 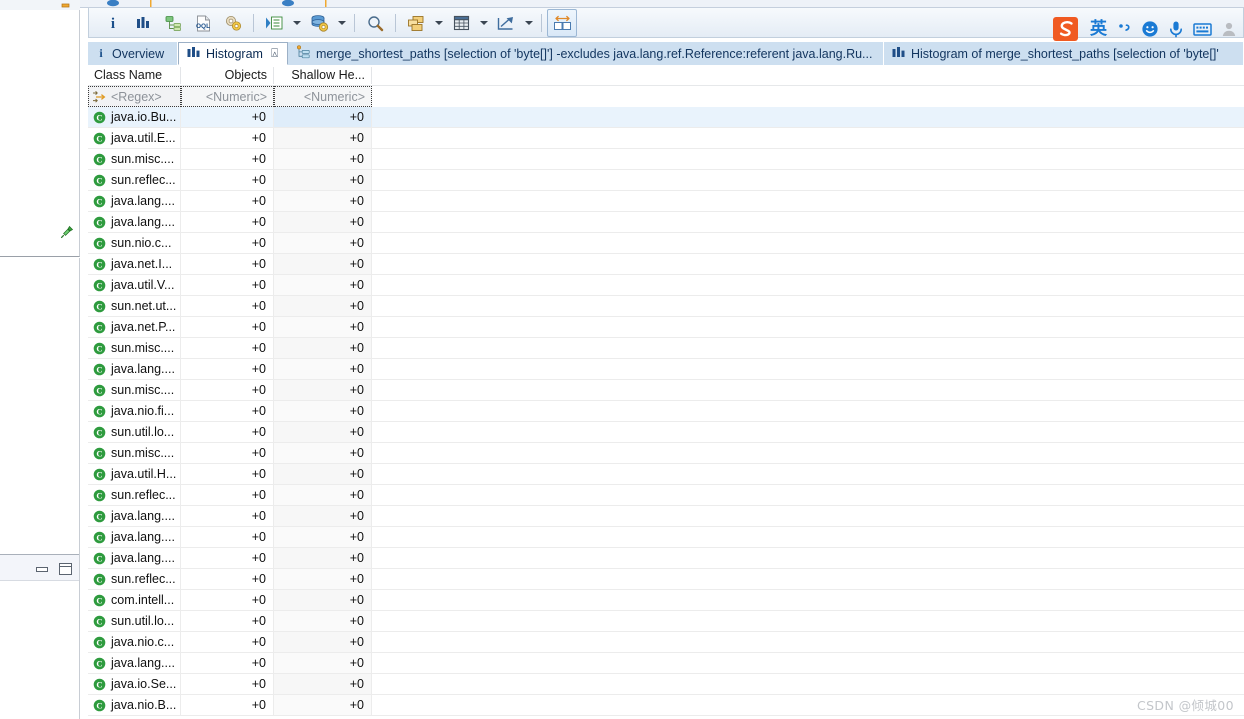 I want to click on maximize-view-button, so click(x=65, y=568).